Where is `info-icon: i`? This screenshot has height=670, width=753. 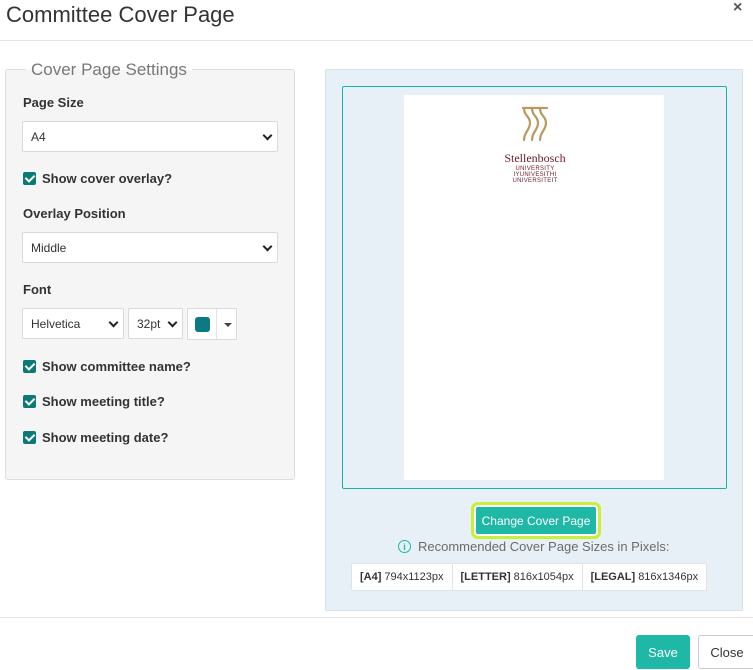 info-icon: i is located at coordinates (404, 546).